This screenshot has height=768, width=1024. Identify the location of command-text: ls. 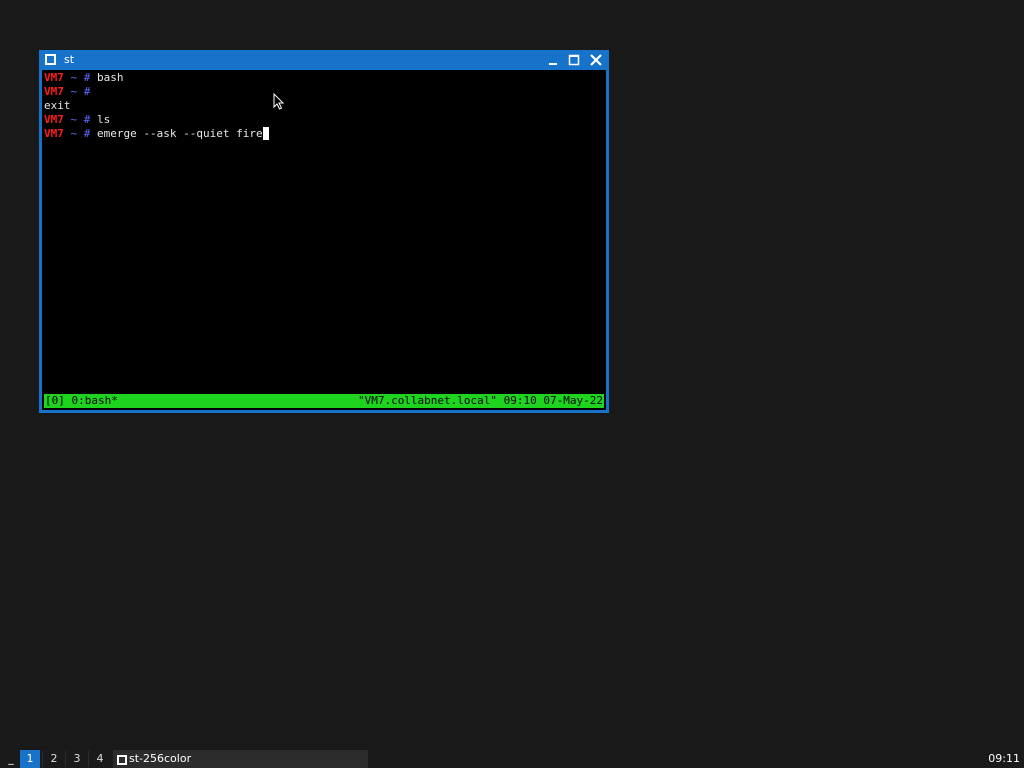
(100, 119).